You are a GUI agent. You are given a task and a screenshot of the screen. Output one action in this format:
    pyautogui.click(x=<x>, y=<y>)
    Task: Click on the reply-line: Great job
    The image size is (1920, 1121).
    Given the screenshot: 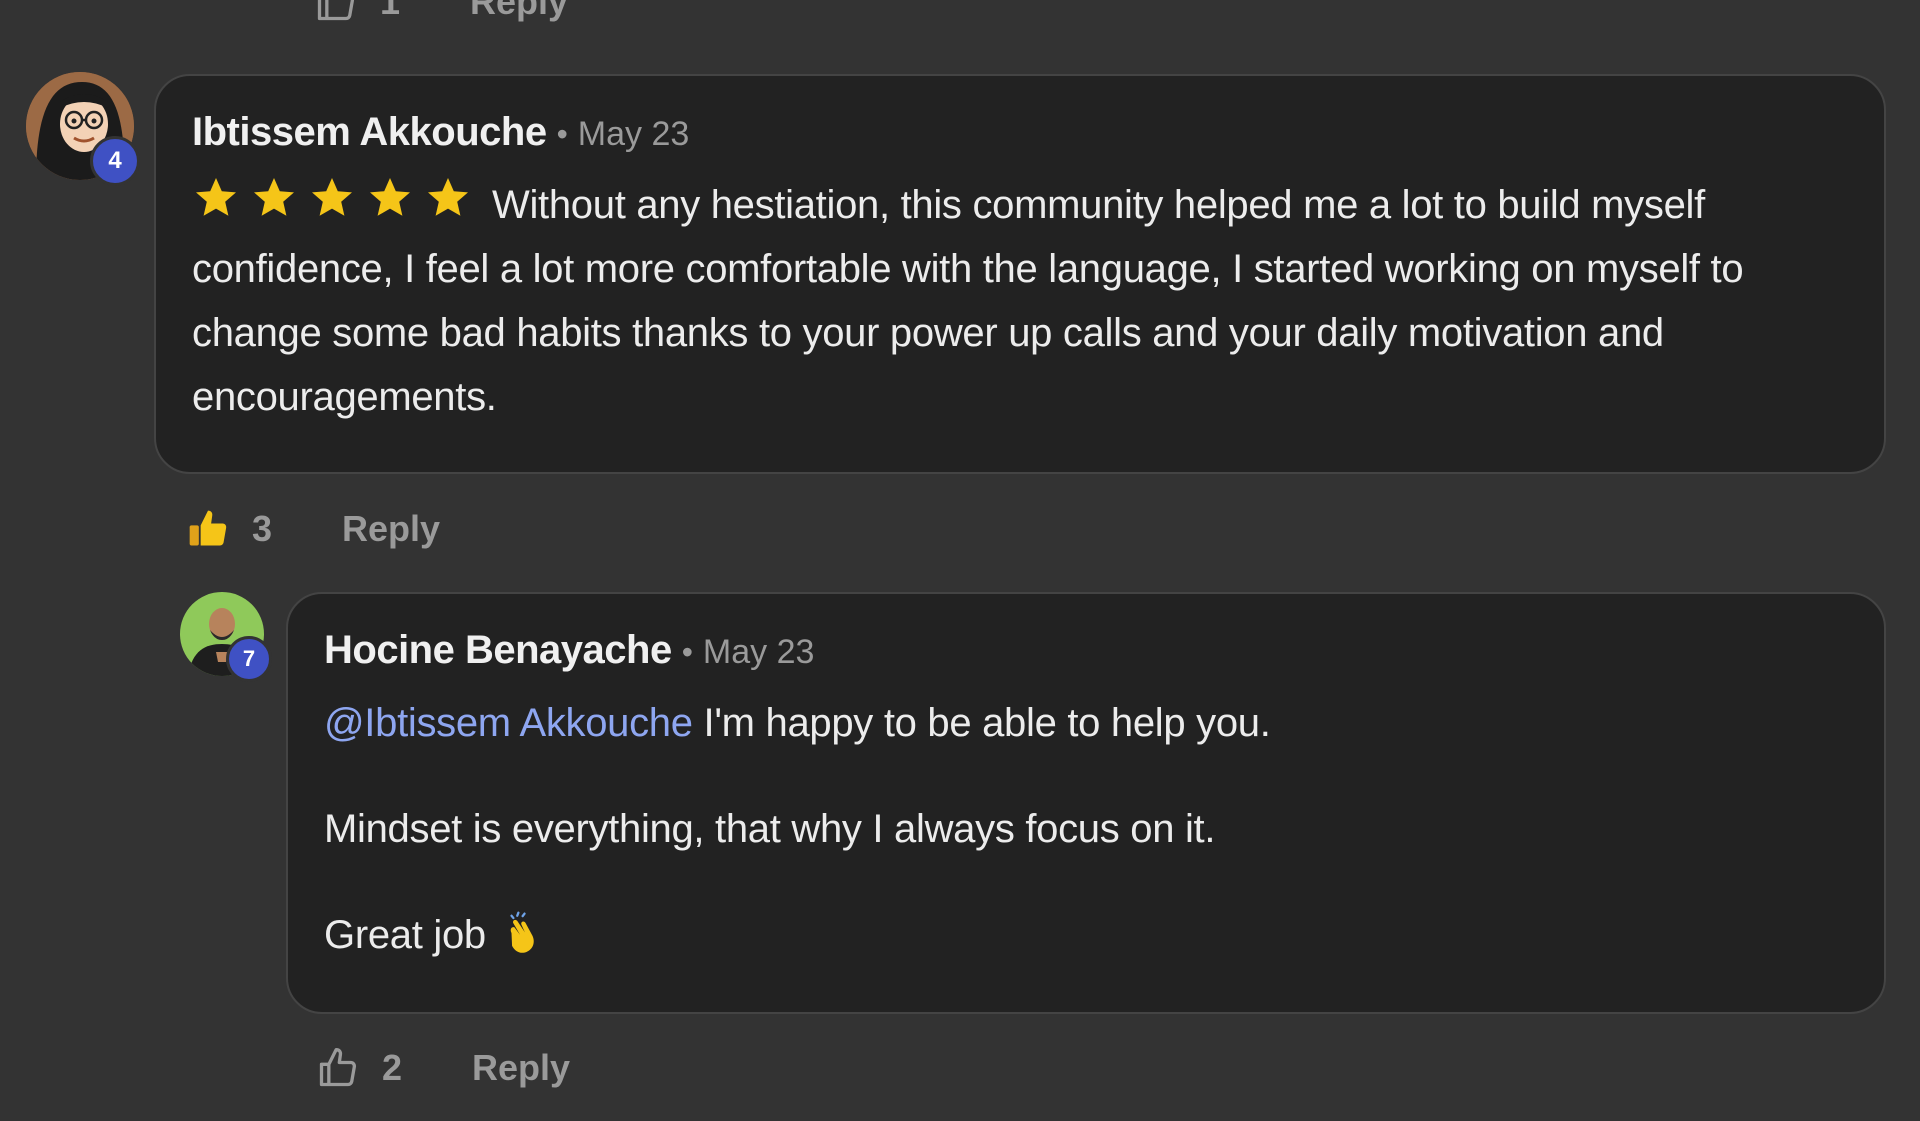 What is the action you would take?
    pyautogui.click(x=1086, y=935)
    